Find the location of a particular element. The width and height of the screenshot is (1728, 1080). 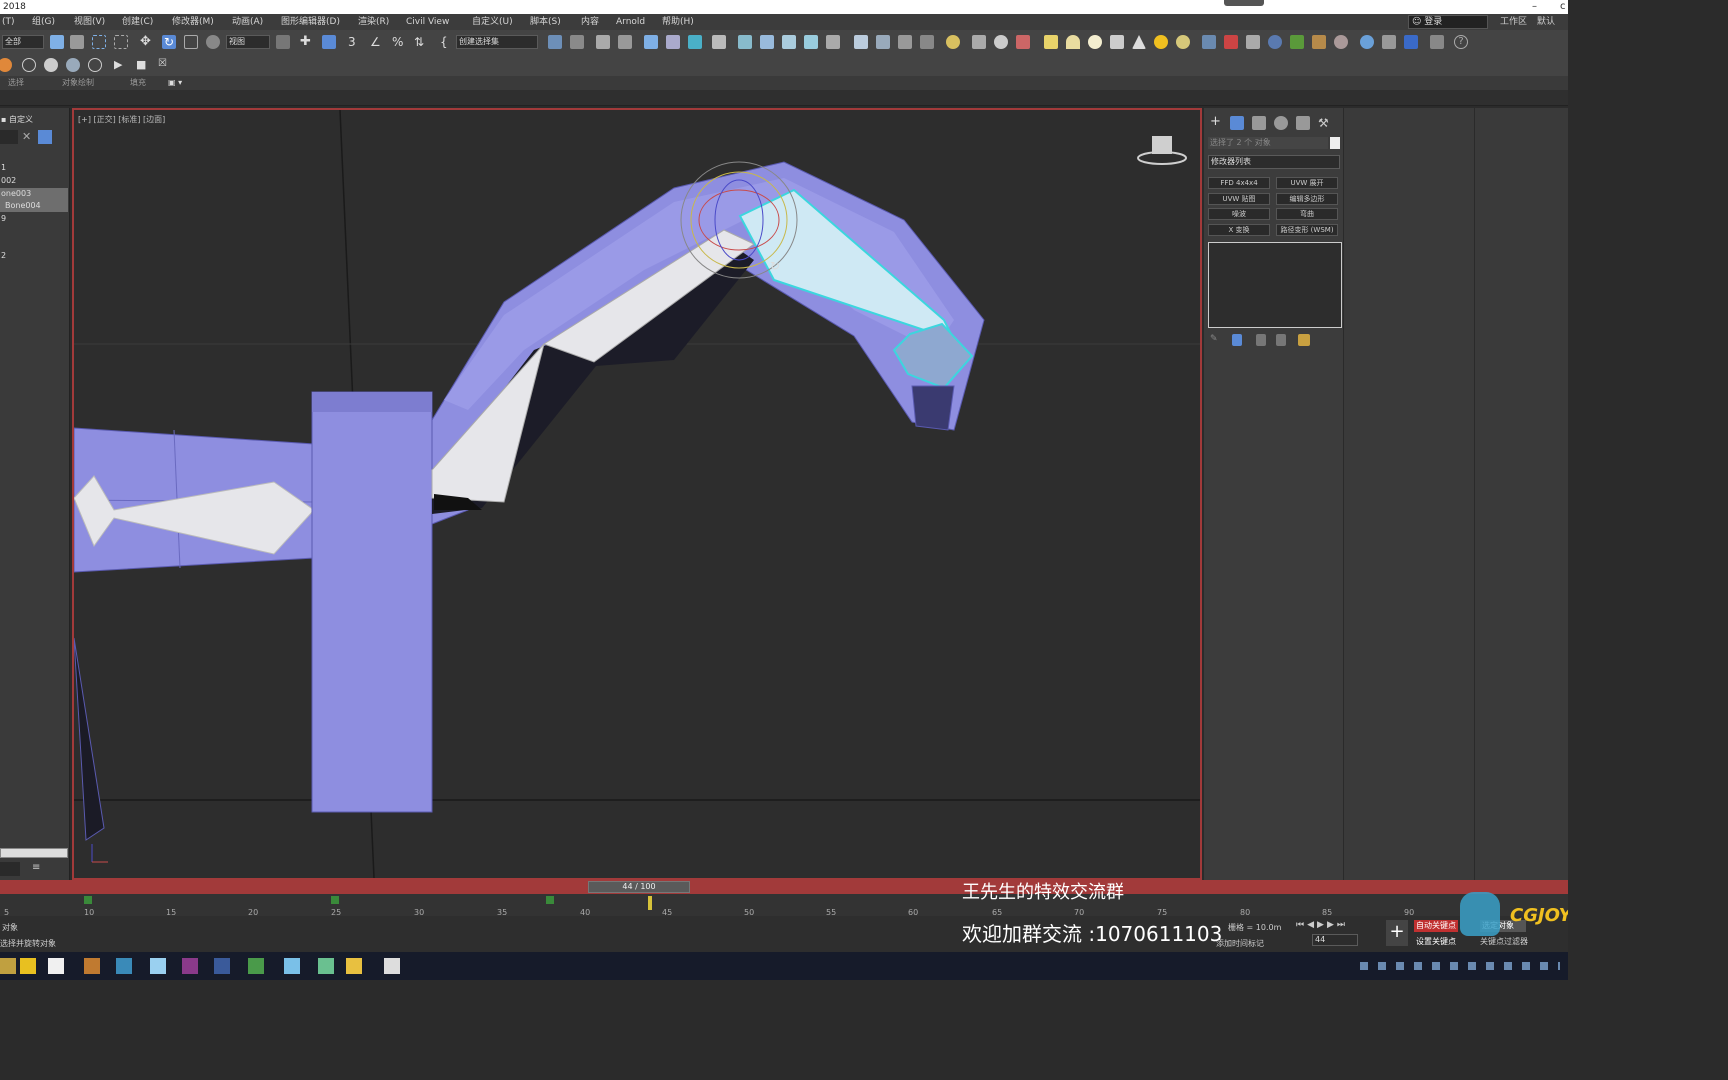

hair-fur-icon is located at coordinates (1209, 42).